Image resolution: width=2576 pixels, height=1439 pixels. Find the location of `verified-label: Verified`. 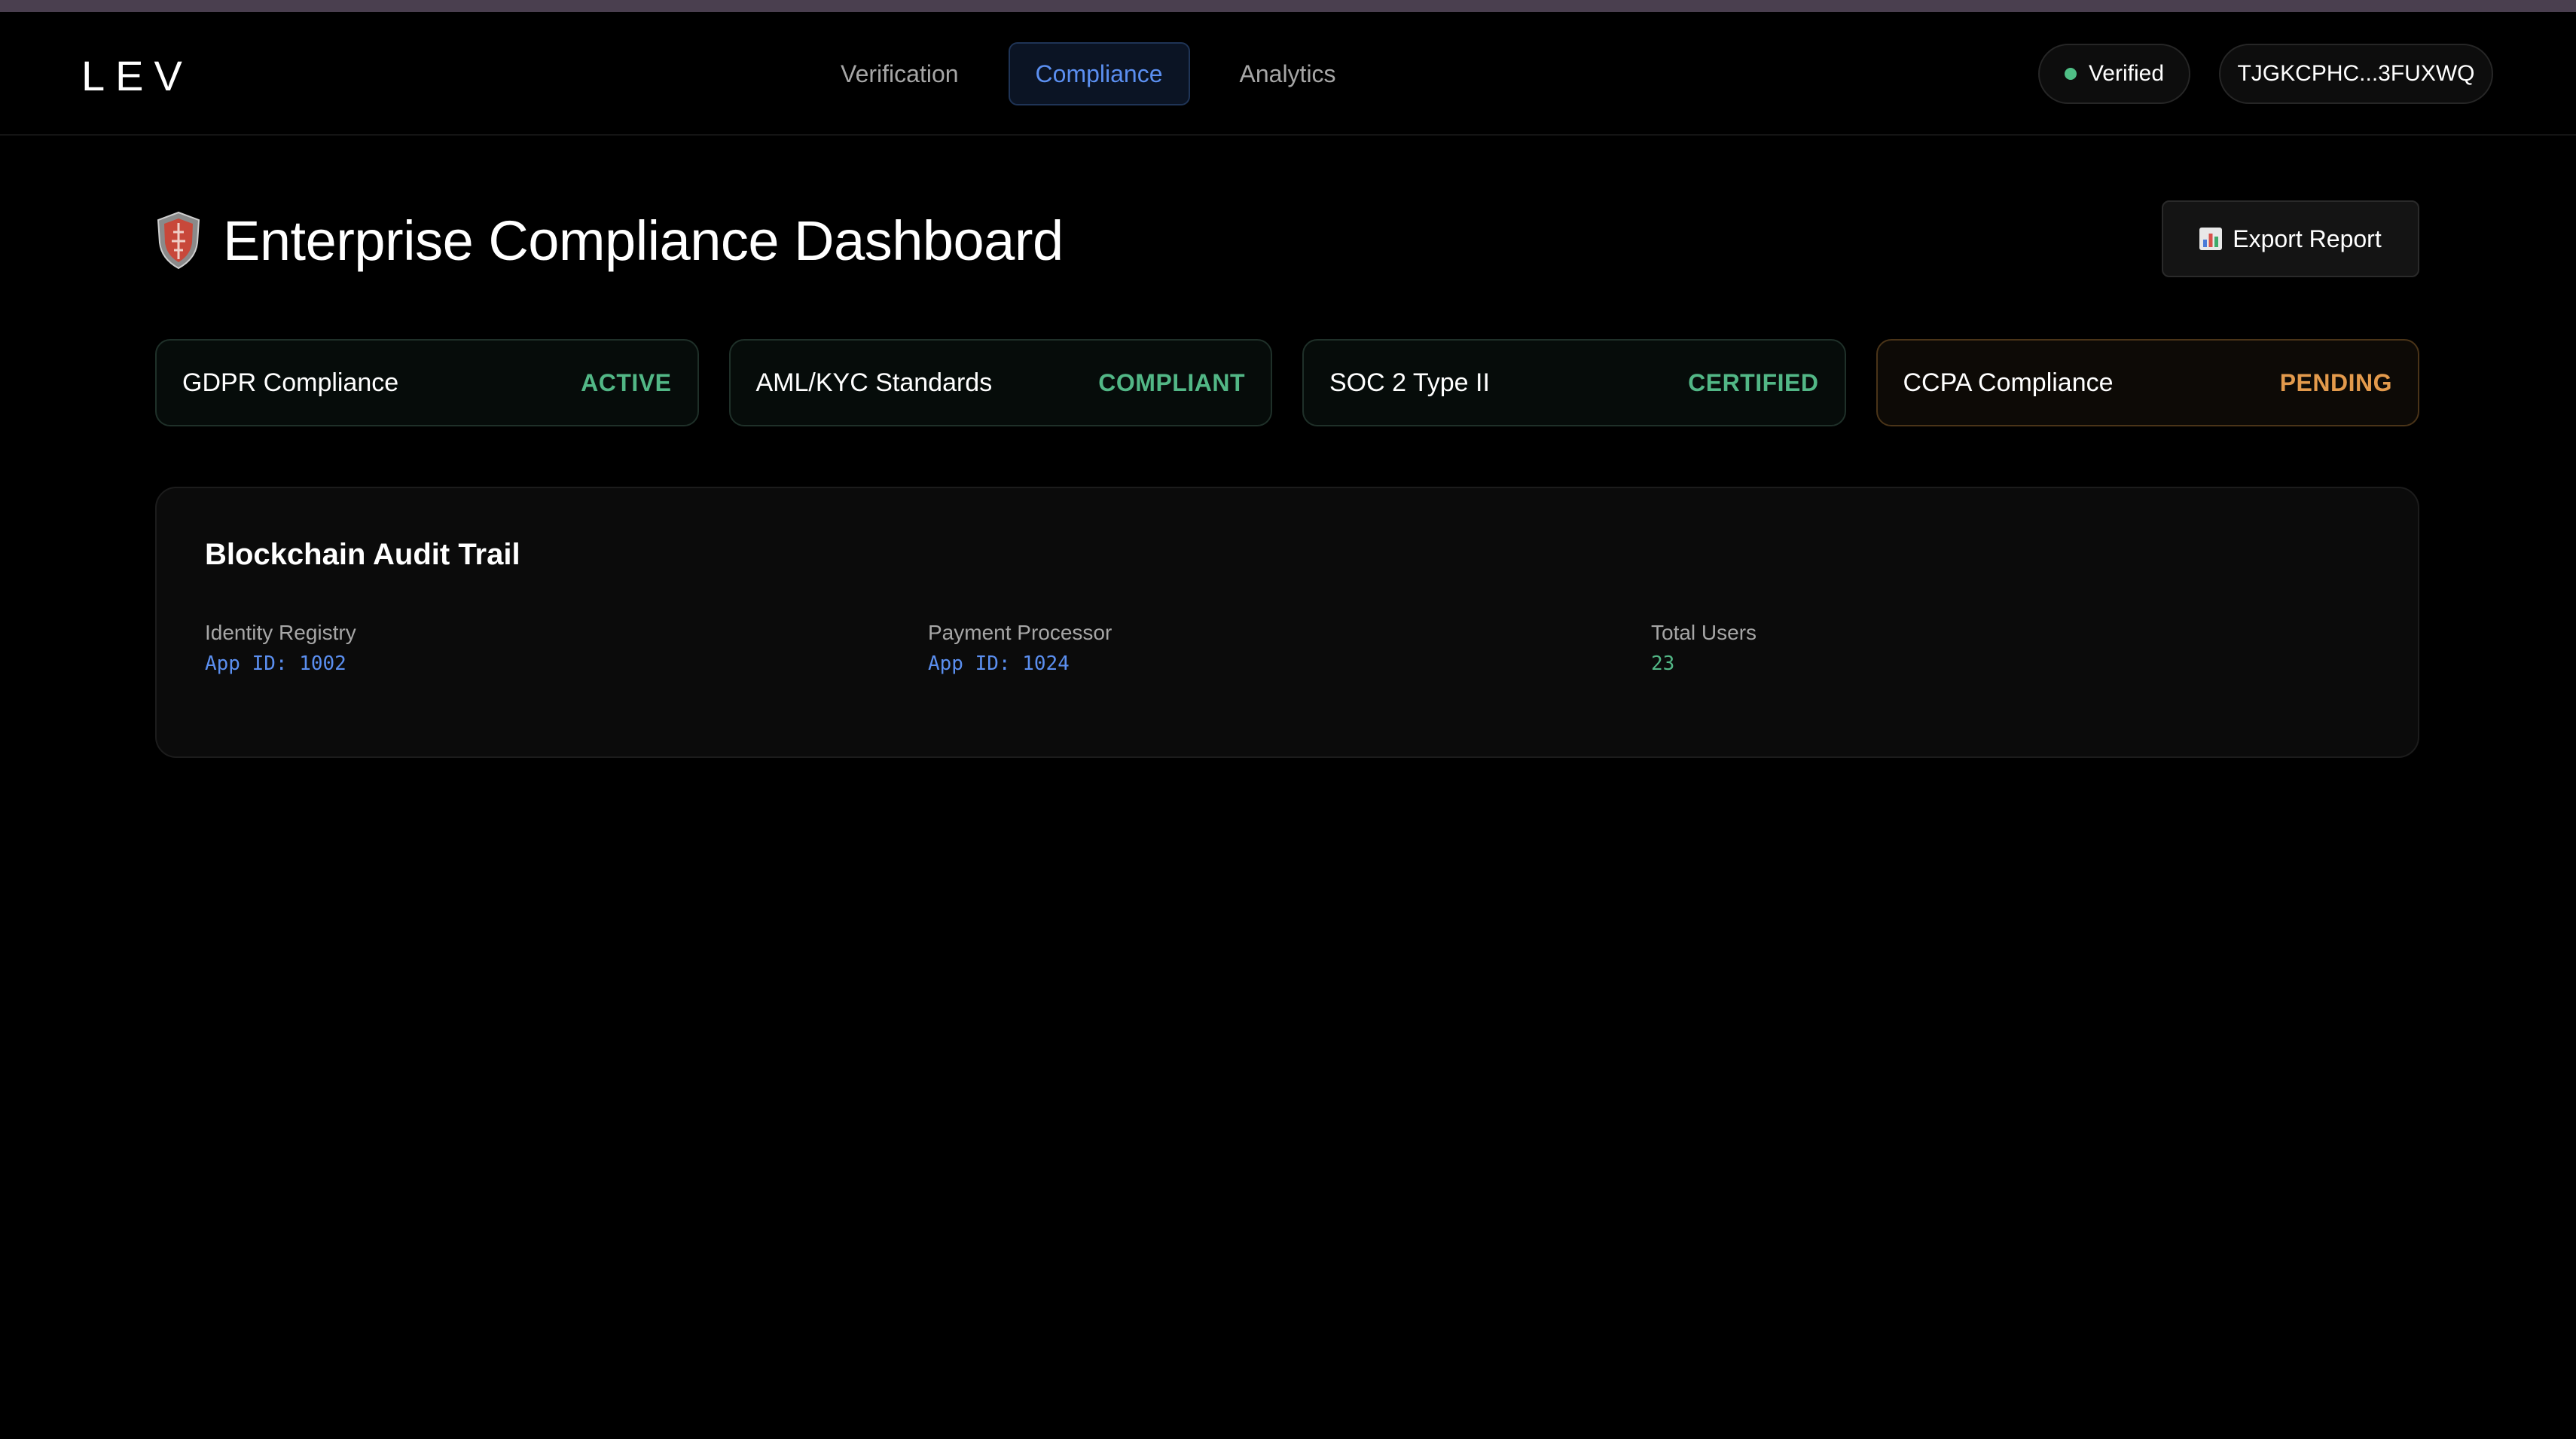

verified-label: Verified is located at coordinates (2126, 73).